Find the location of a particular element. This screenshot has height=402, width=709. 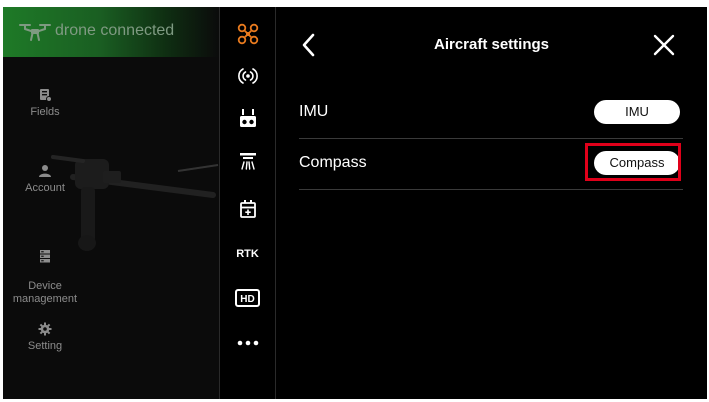

page-title: Aircraft settings is located at coordinates (491, 44).